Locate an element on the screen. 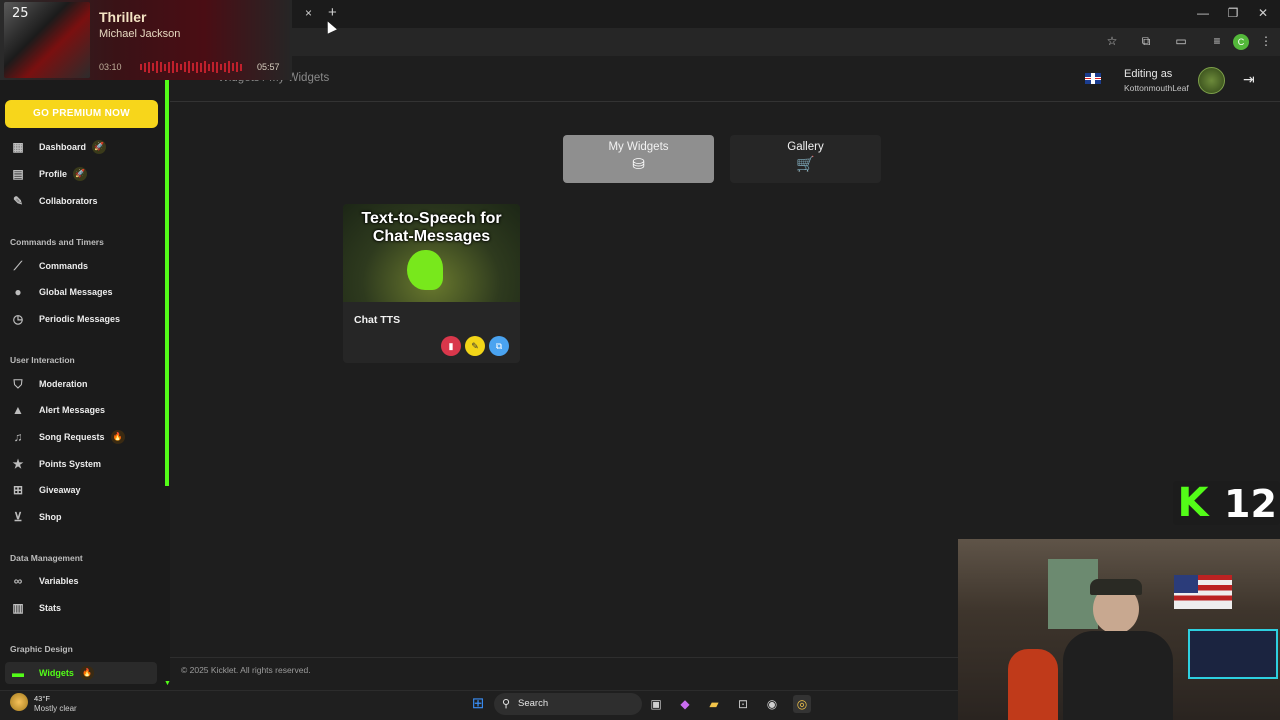  sidebar-scrollbar is located at coordinates (167, 271).